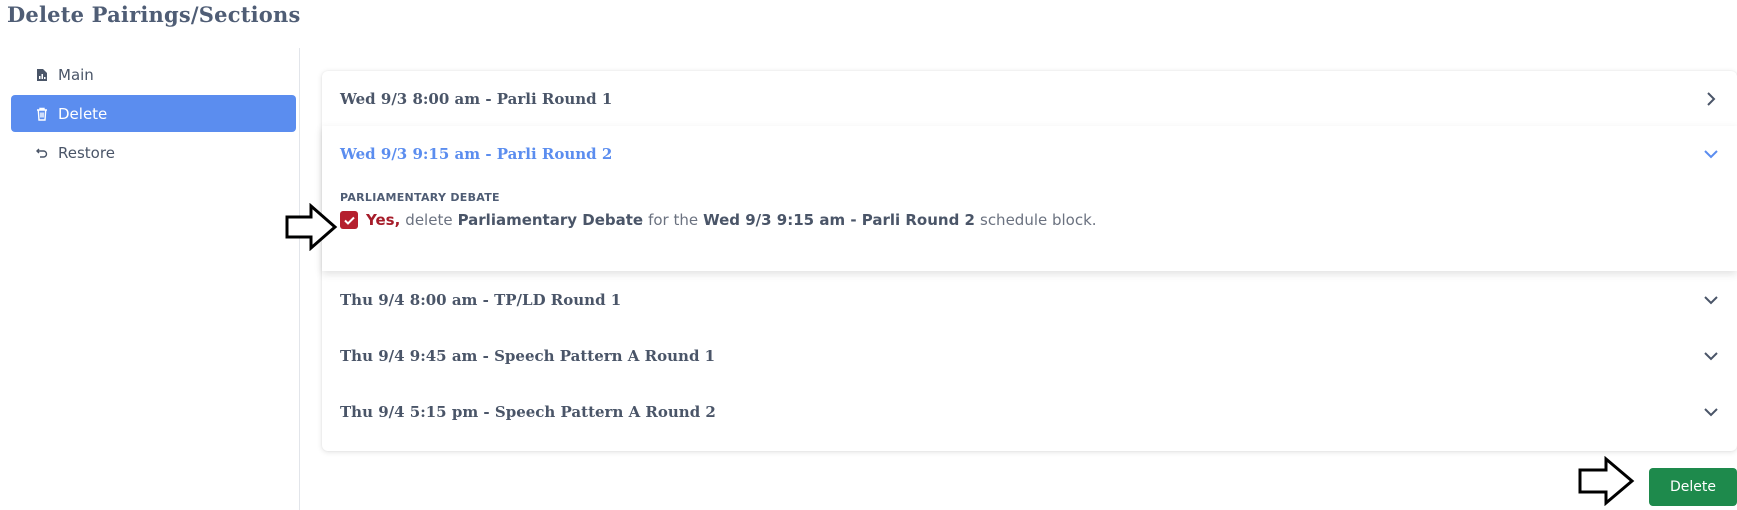 Image resolution: width=1737 pixels, height=510 pixels. I want to click on round-header: Wed 9/3 9:15 am - Parli Round 2, so click(1029, 154).